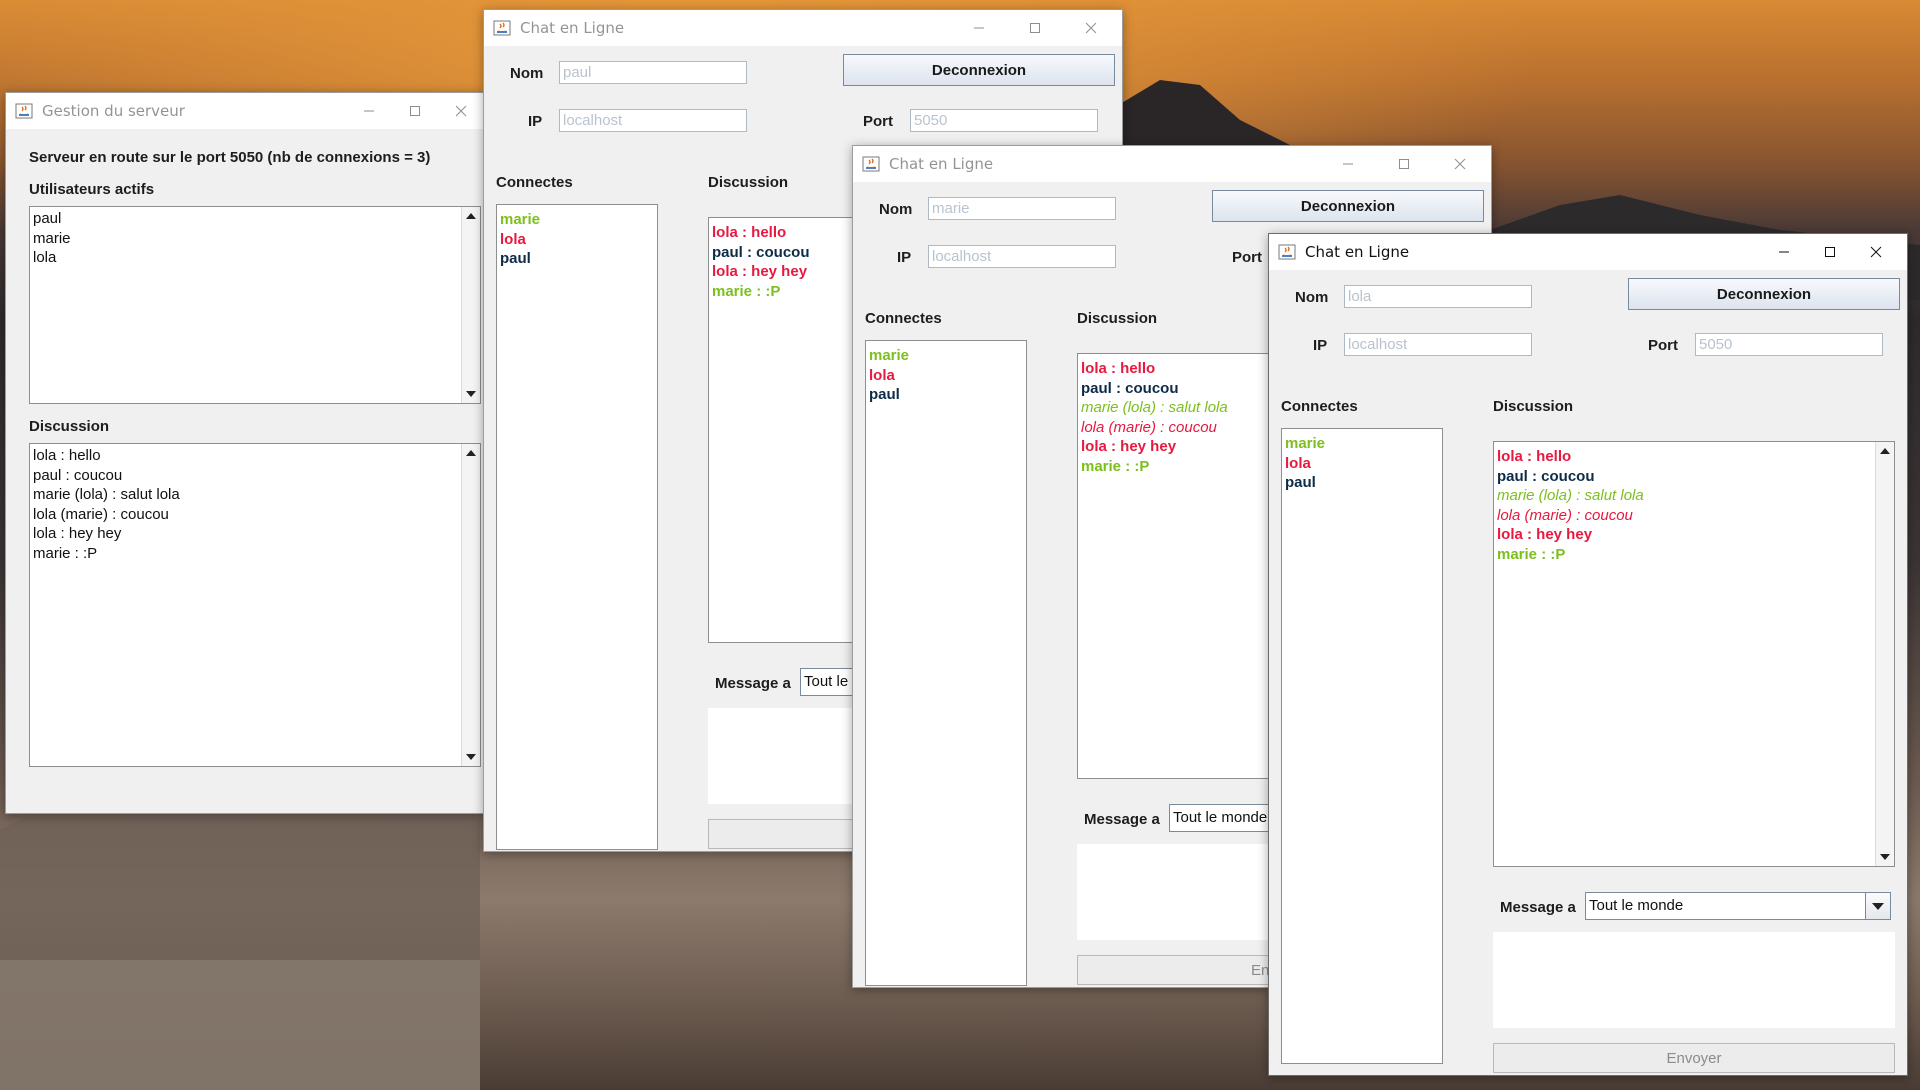 This screenshot has width=1920, height=1090. I want to click on nom-field: marie, so click(1022, 208).